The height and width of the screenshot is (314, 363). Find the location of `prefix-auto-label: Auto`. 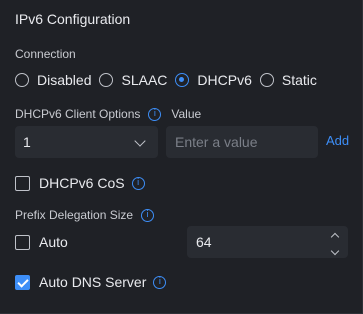

prefix-auto-label: Auto is located at coordinates (53, 242).